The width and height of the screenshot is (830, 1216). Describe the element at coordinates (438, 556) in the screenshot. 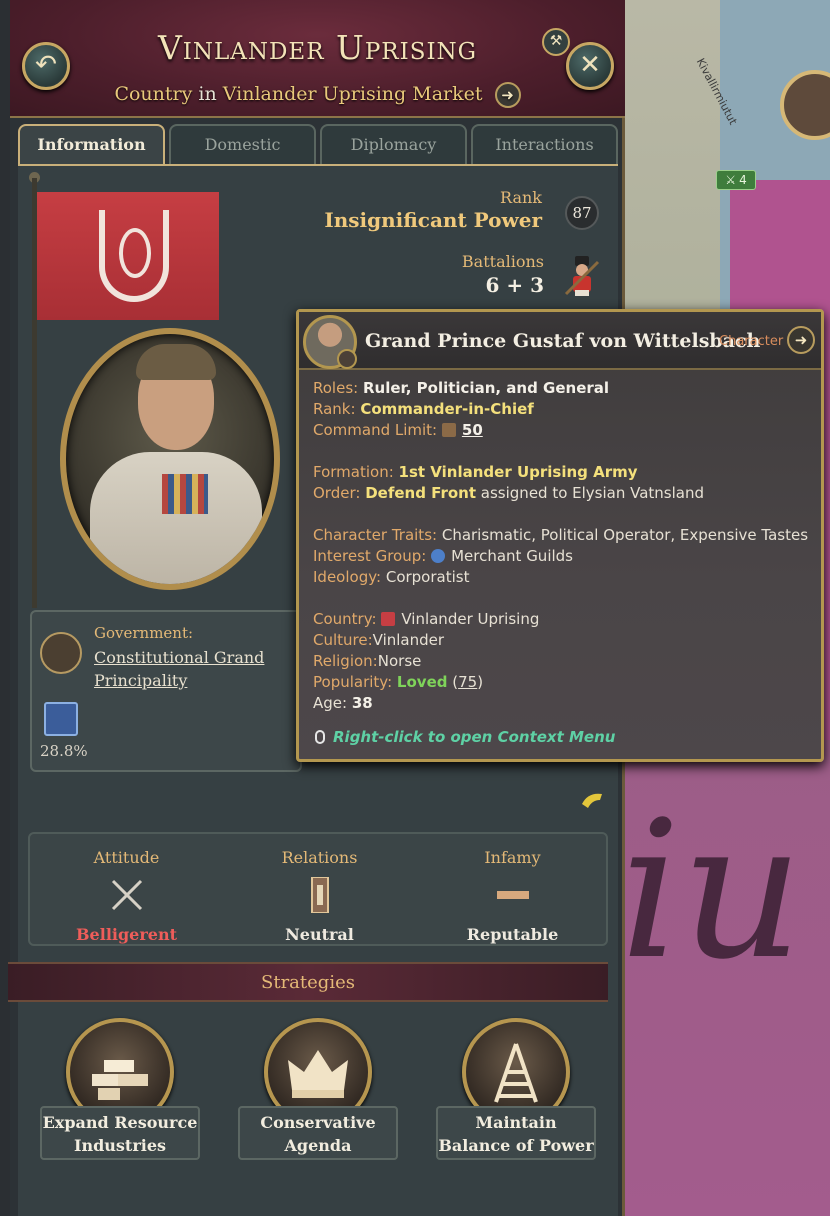

I see `merchant-guilds-icon` at that location.